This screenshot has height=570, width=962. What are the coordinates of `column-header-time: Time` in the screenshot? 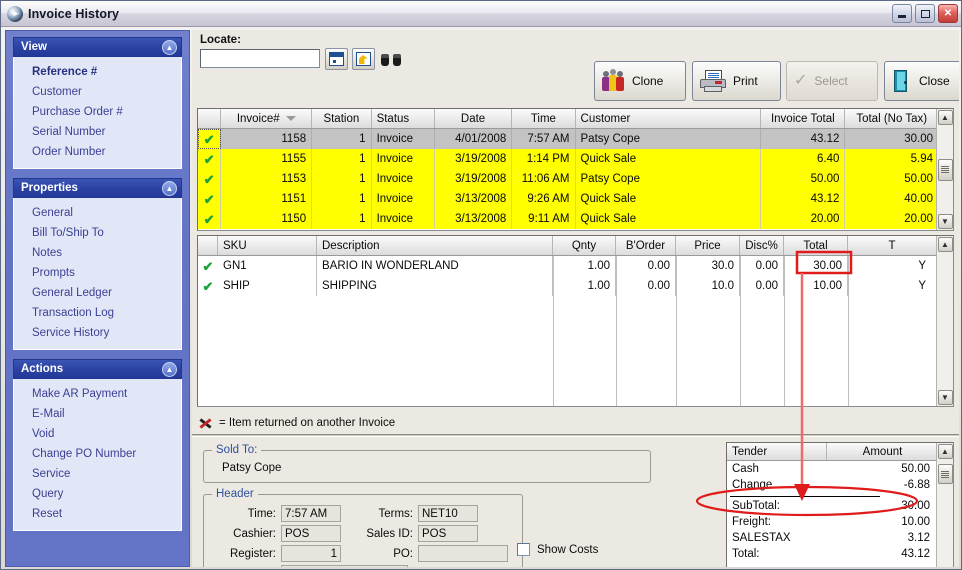 It's located at (544, 118).